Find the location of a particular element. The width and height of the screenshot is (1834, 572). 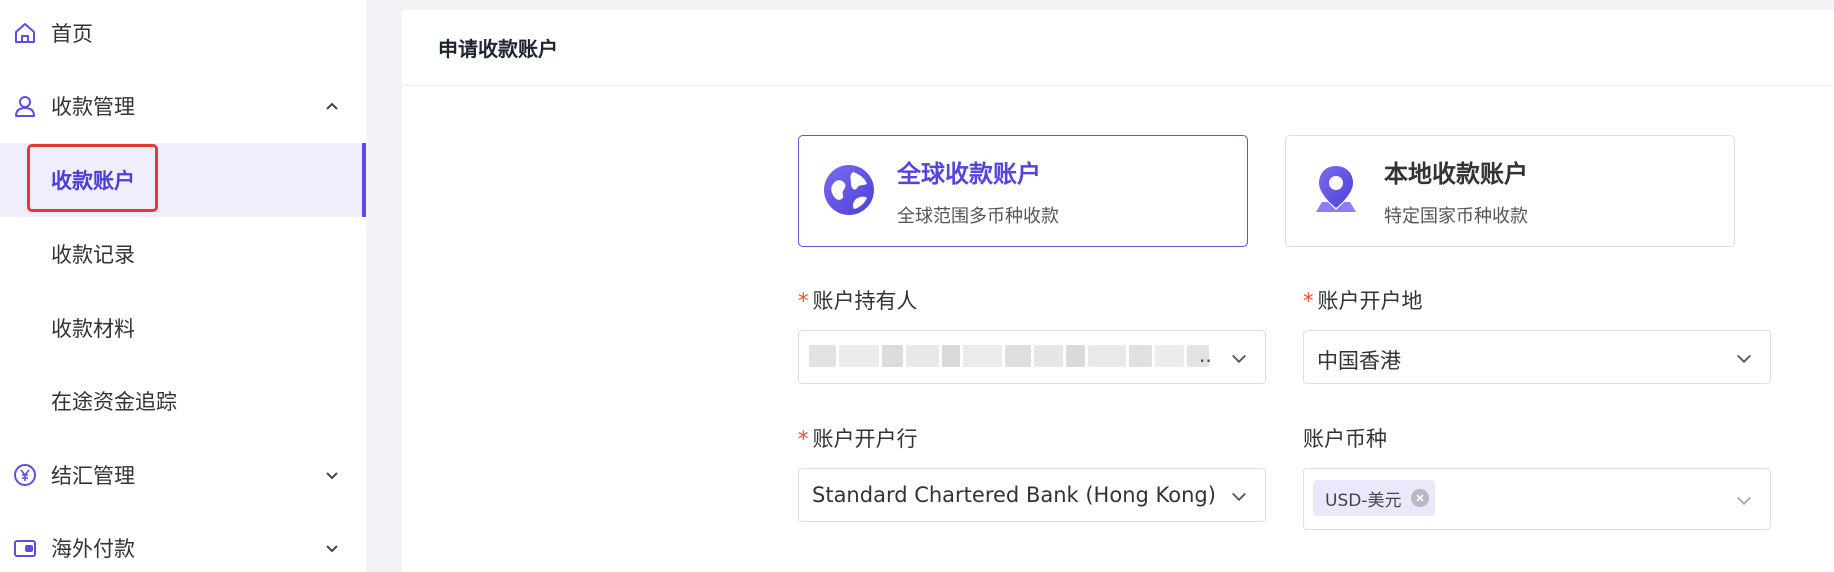

sidebar-item-label: 收款管理 is located at coordinates (93, 107).